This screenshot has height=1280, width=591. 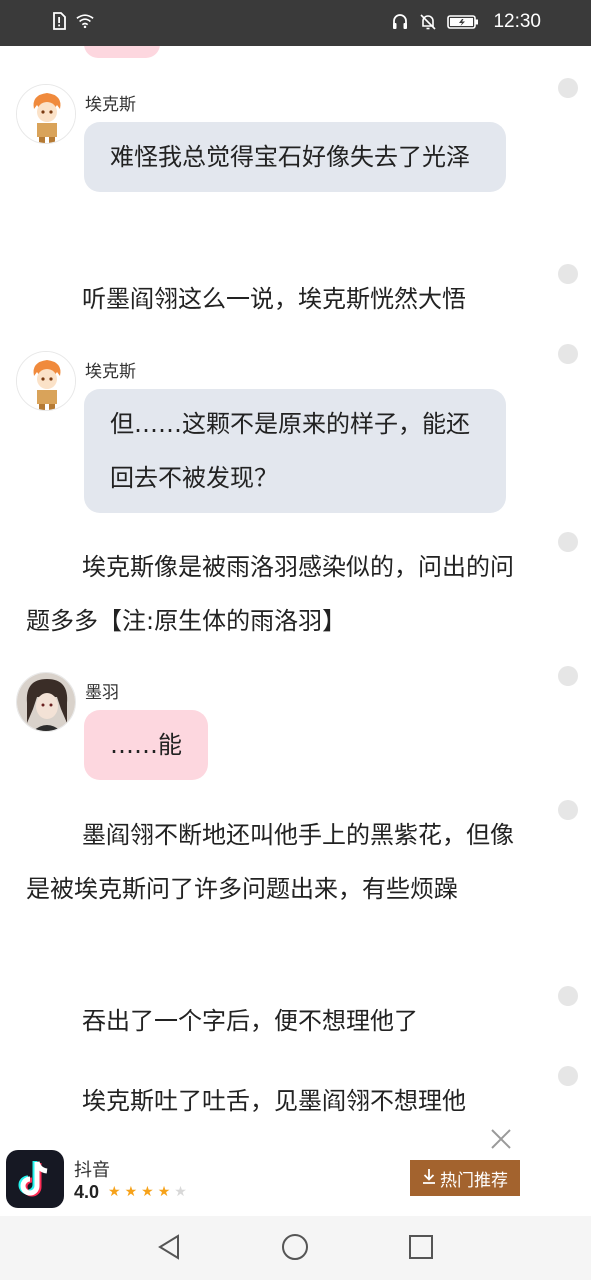 What do you see at coordinates (72, 21) in the screenshot?
I see `status-left` at bounding box center [72, 21].